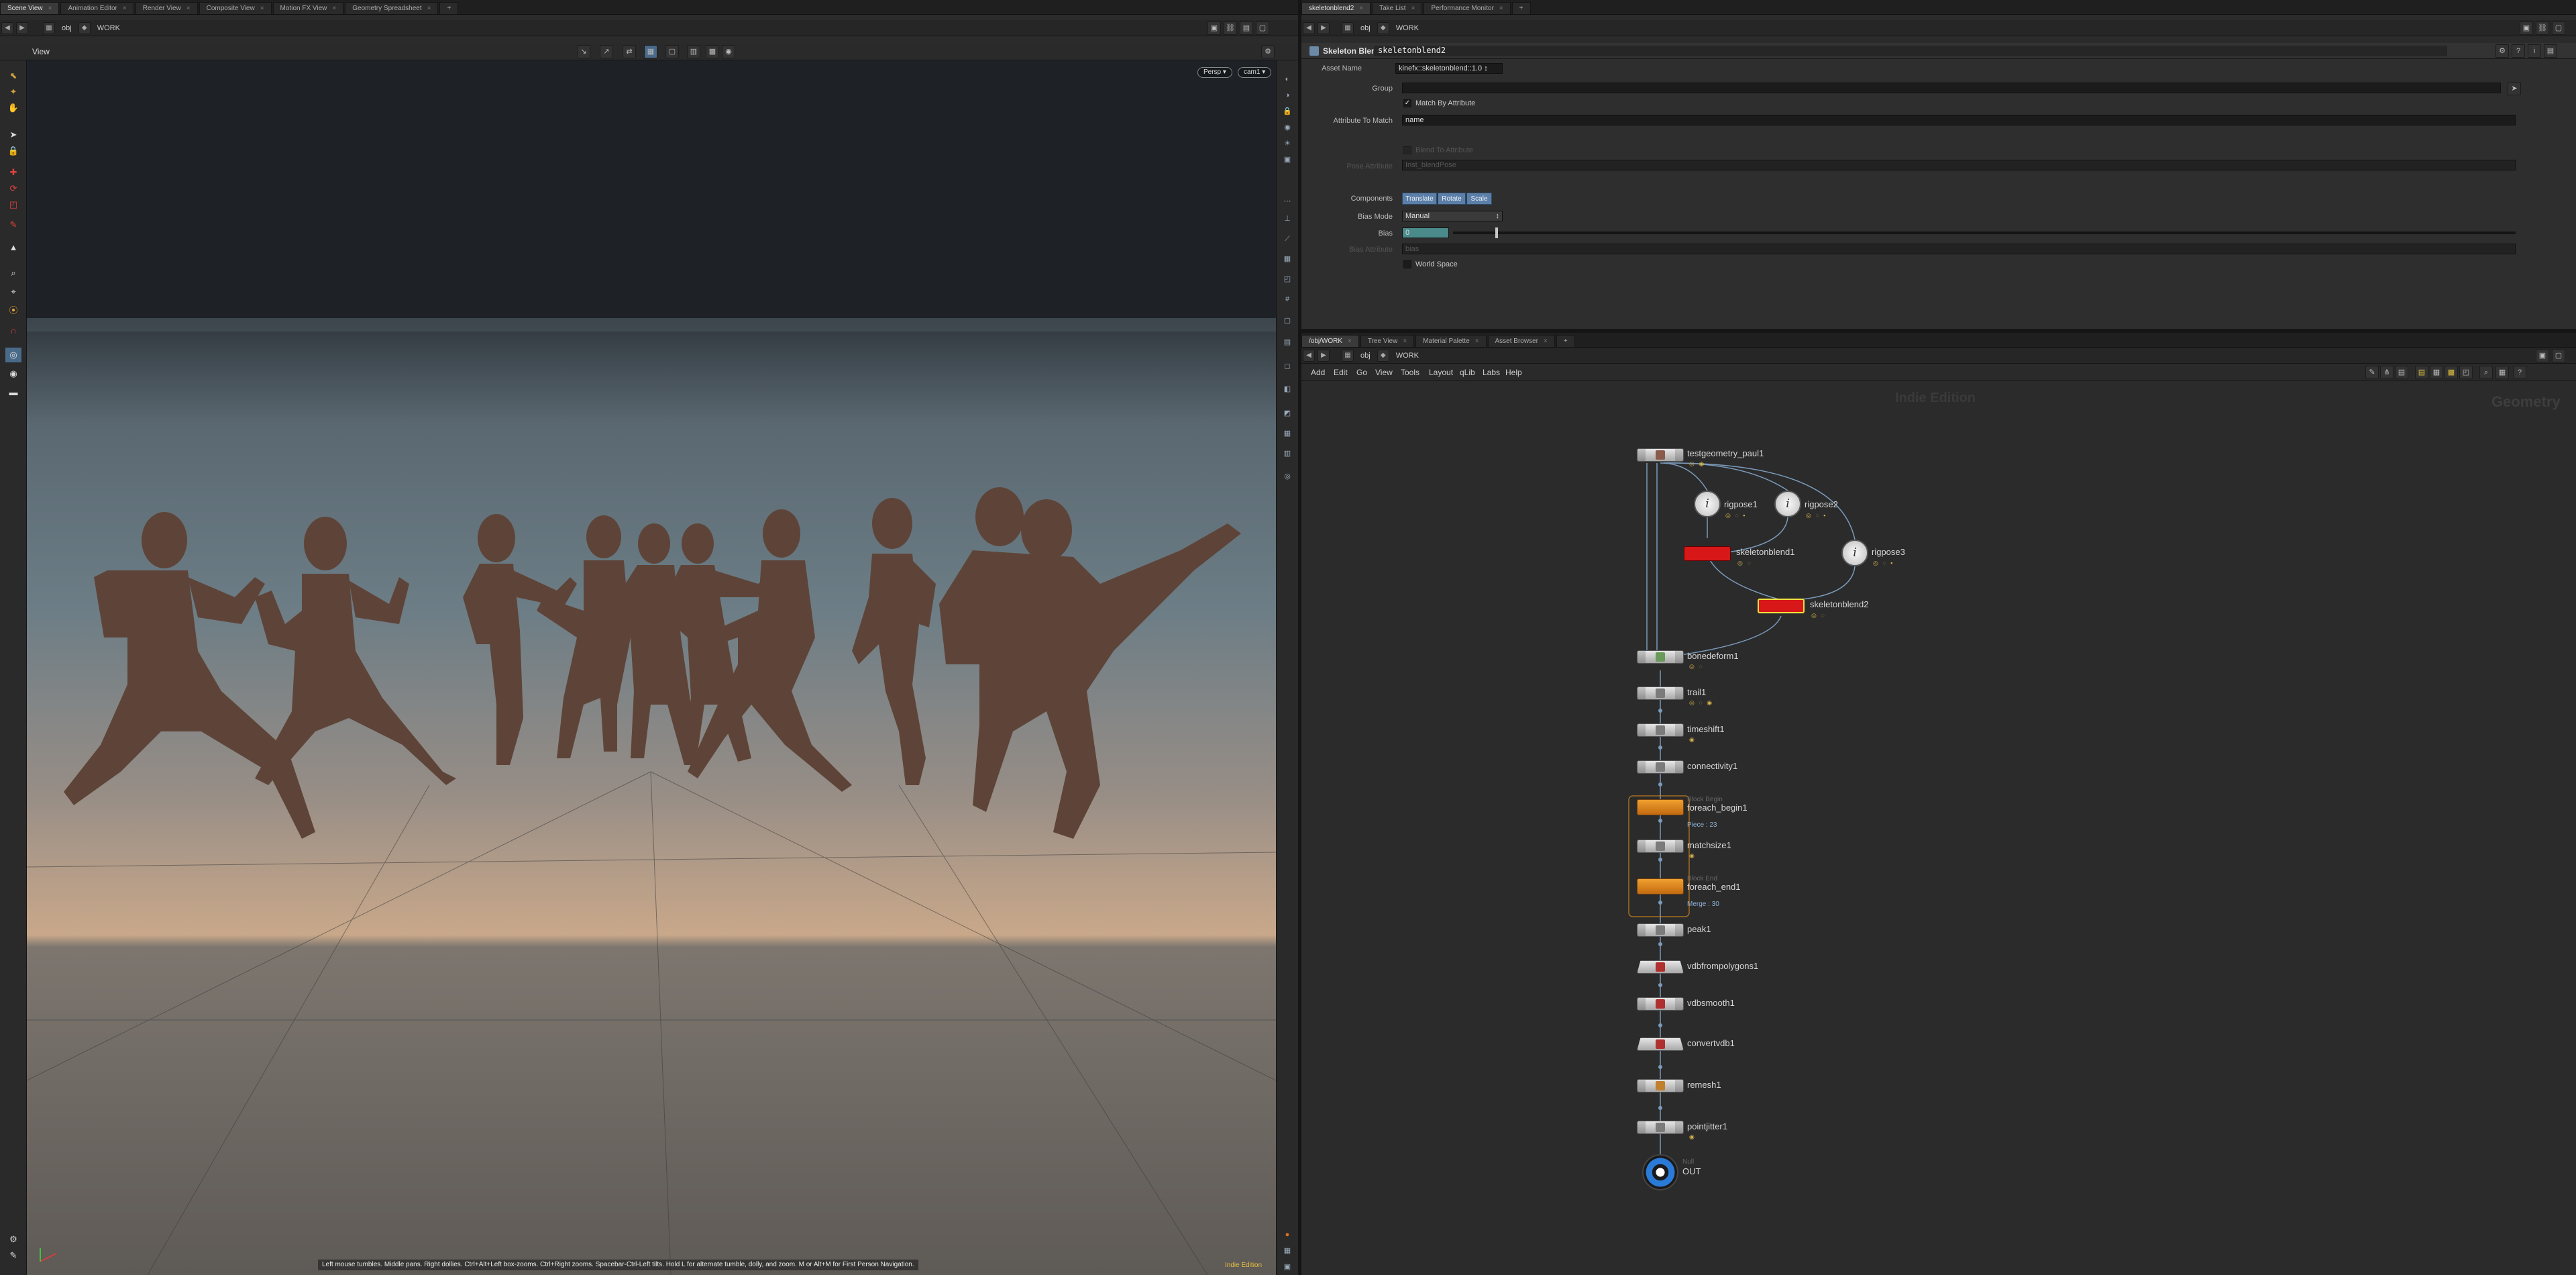  I want to click on grid-icon: #, so click(1287, 299).